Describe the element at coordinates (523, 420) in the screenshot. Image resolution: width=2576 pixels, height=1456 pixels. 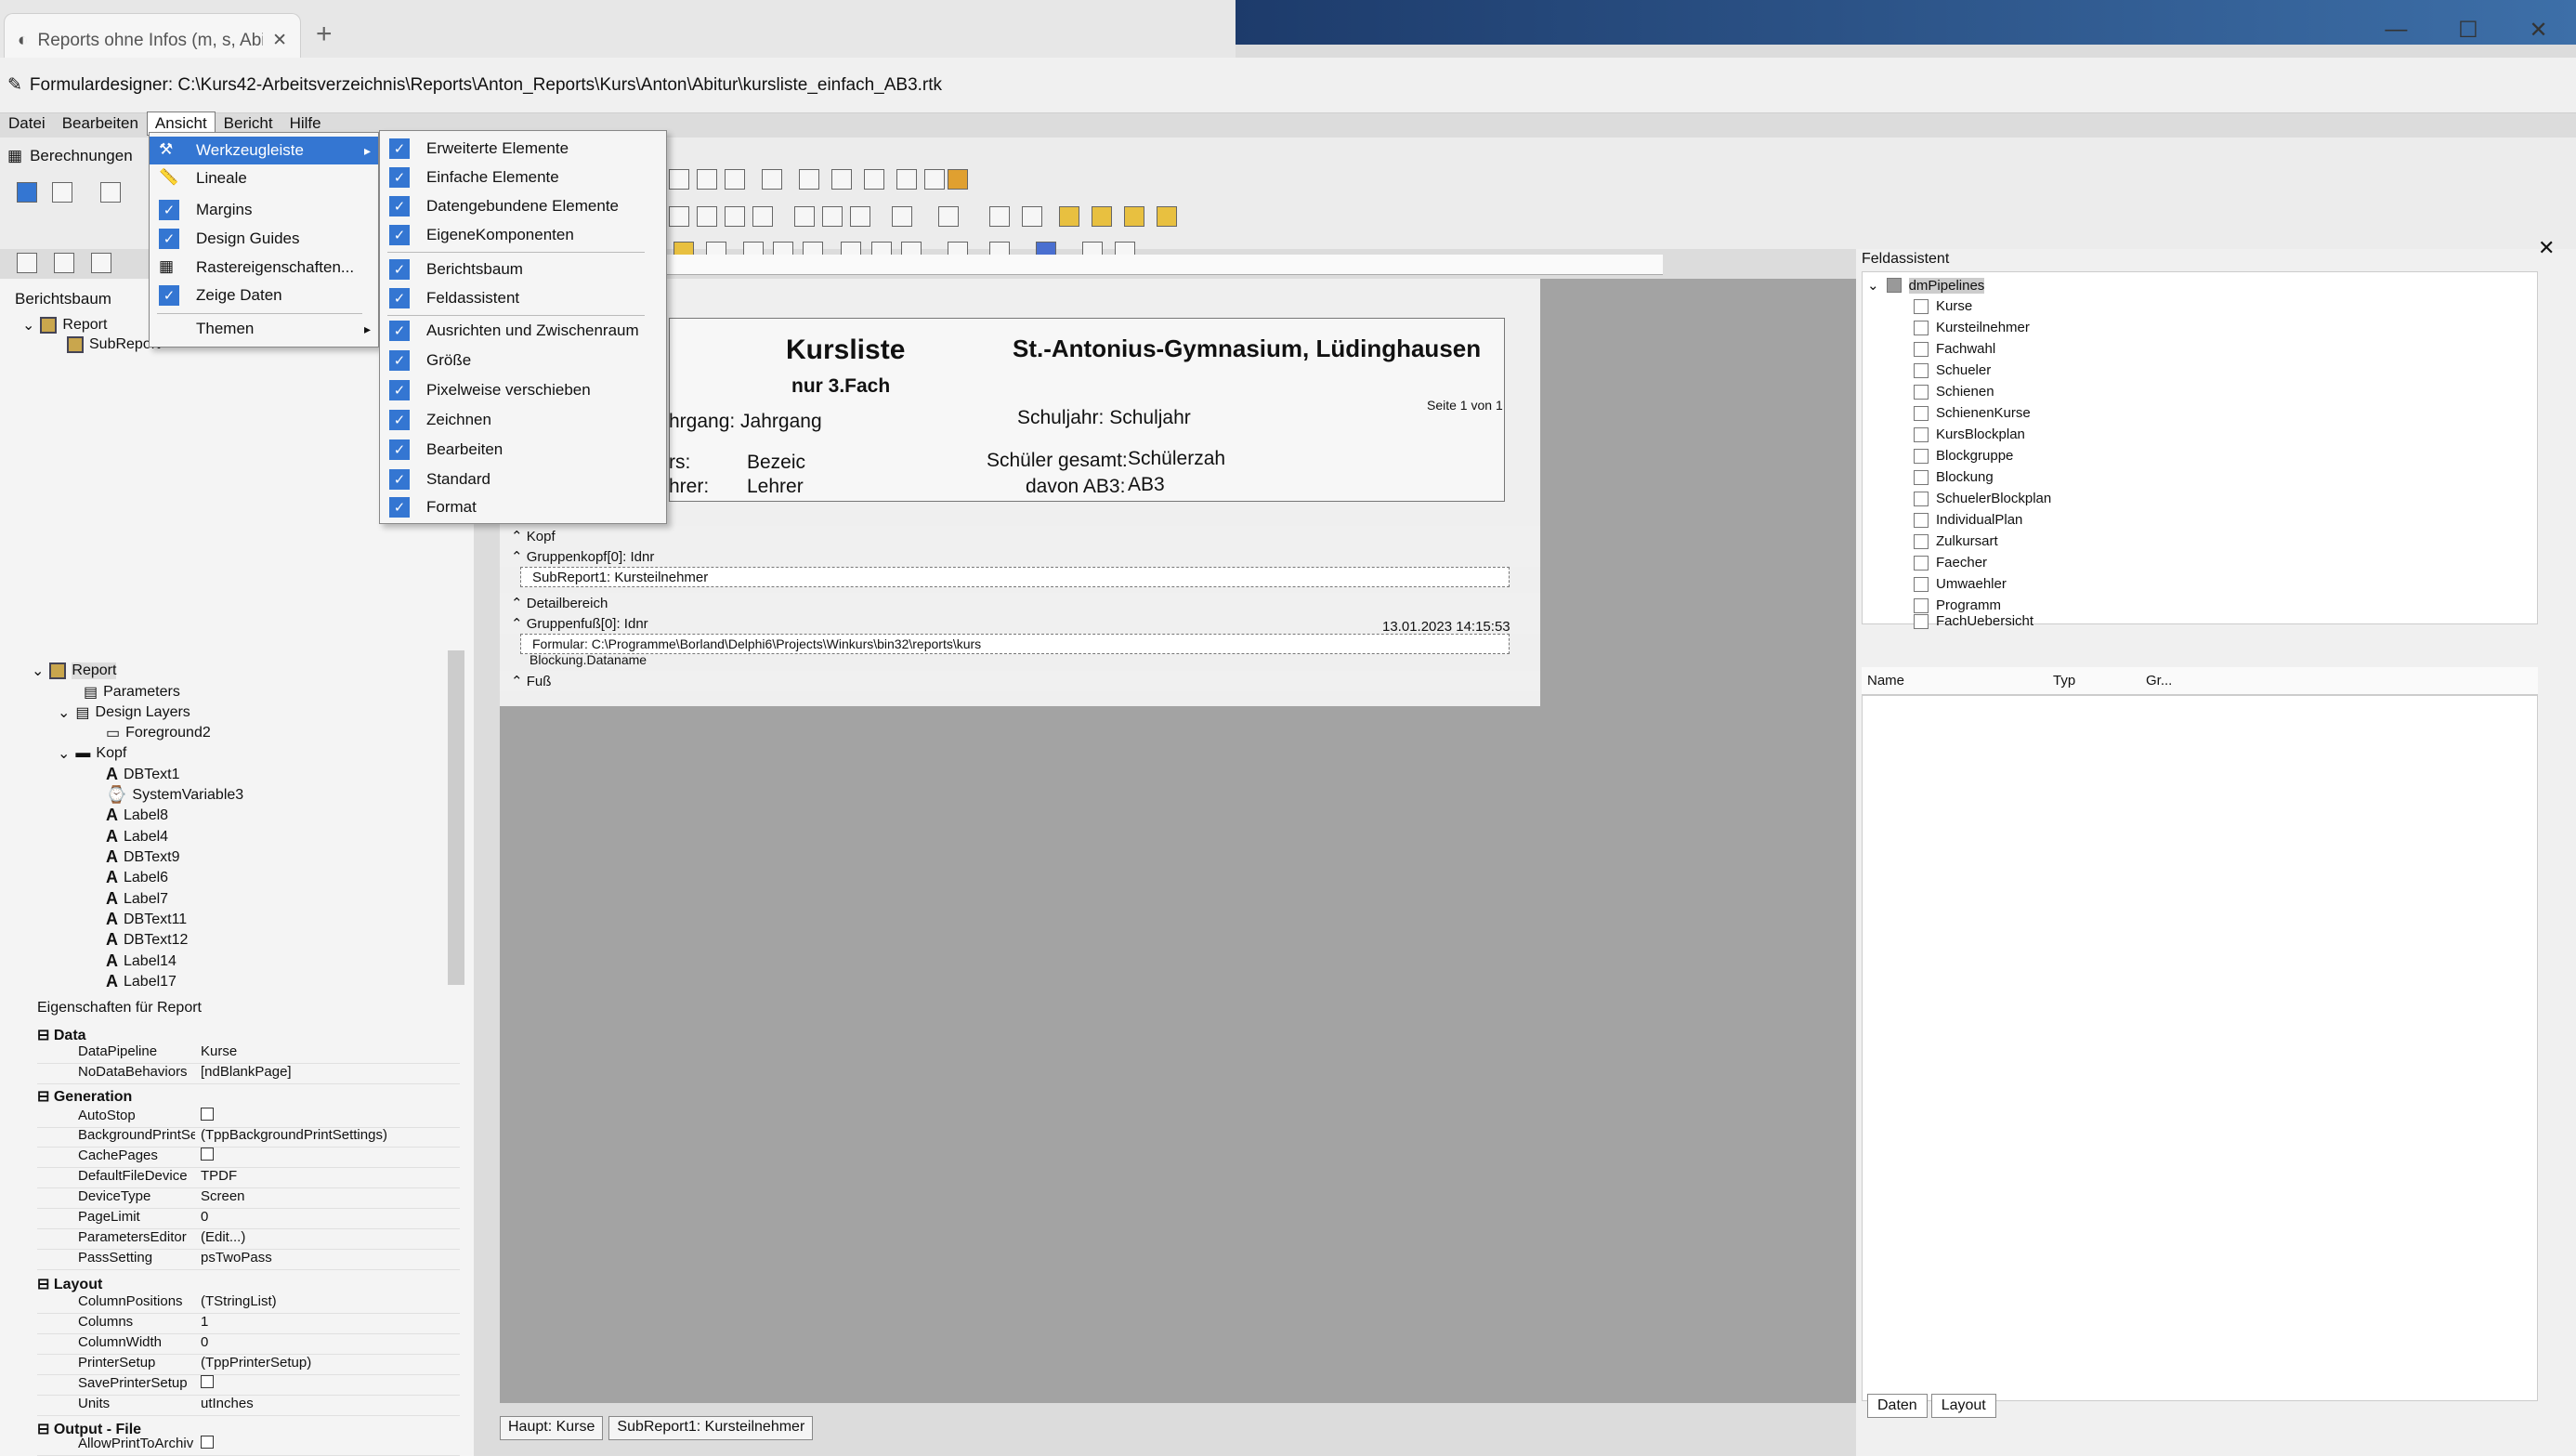
I see `menu-item-zeichnen: ✓ Zeichnen` at that location.